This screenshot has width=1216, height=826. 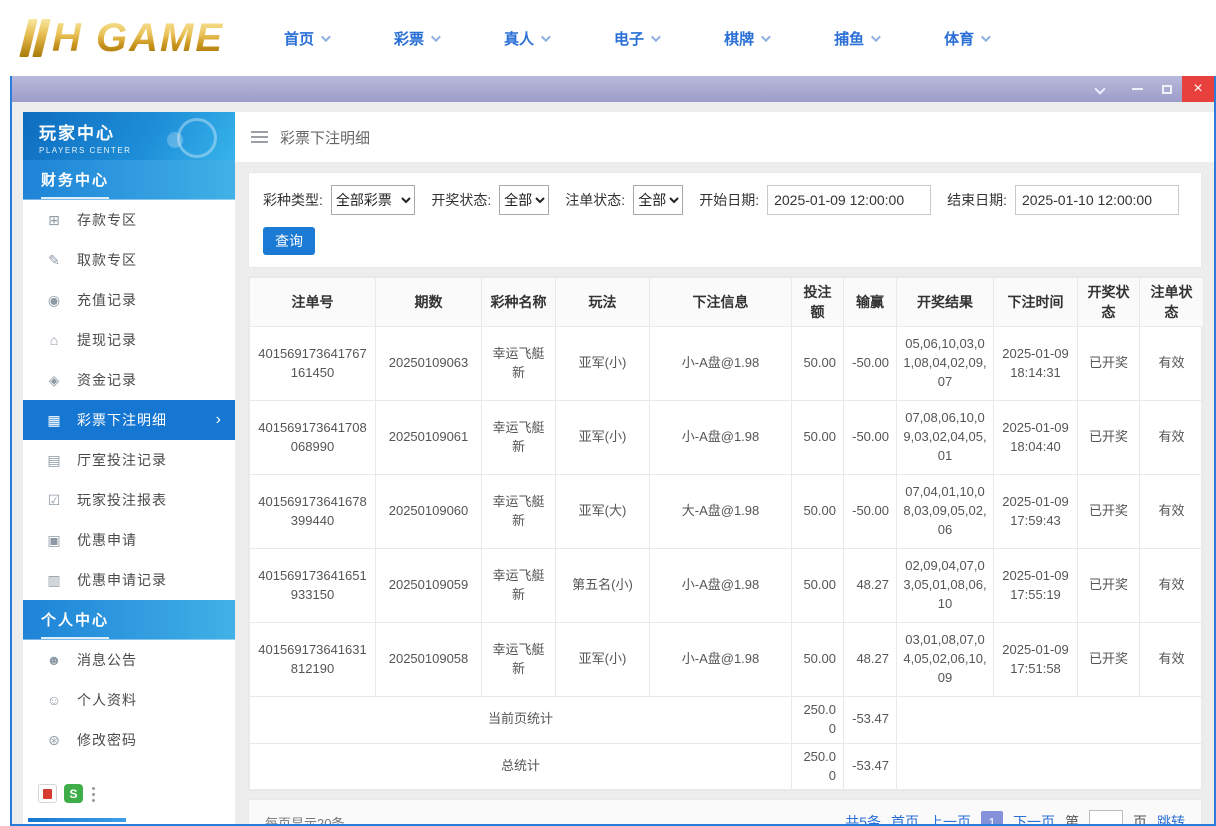 What do you see at coordinates (1035, 511) in the screenshot?
I see `cell-bet-time: 2025-01-09 17:59:43` at bounding box center [1035, 511].